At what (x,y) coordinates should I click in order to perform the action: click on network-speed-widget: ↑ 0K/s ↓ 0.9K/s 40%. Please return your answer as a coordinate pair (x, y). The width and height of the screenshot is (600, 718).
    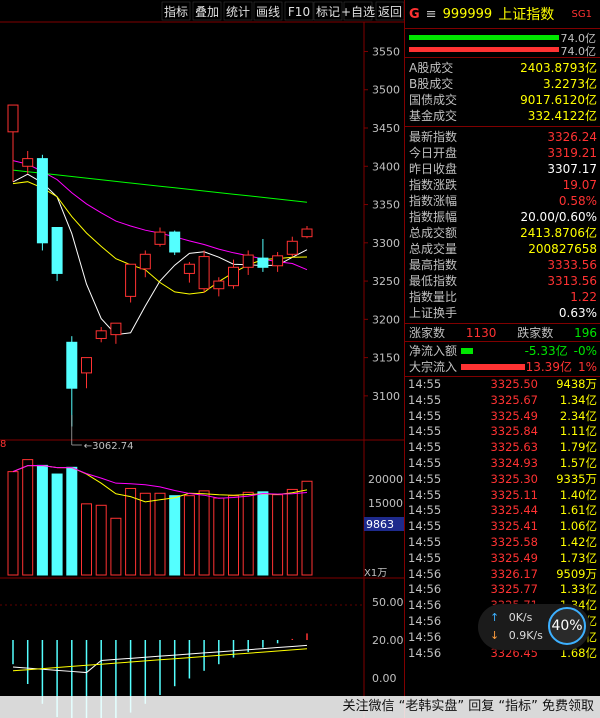
    Looking at the image, I should click on (534, 627).